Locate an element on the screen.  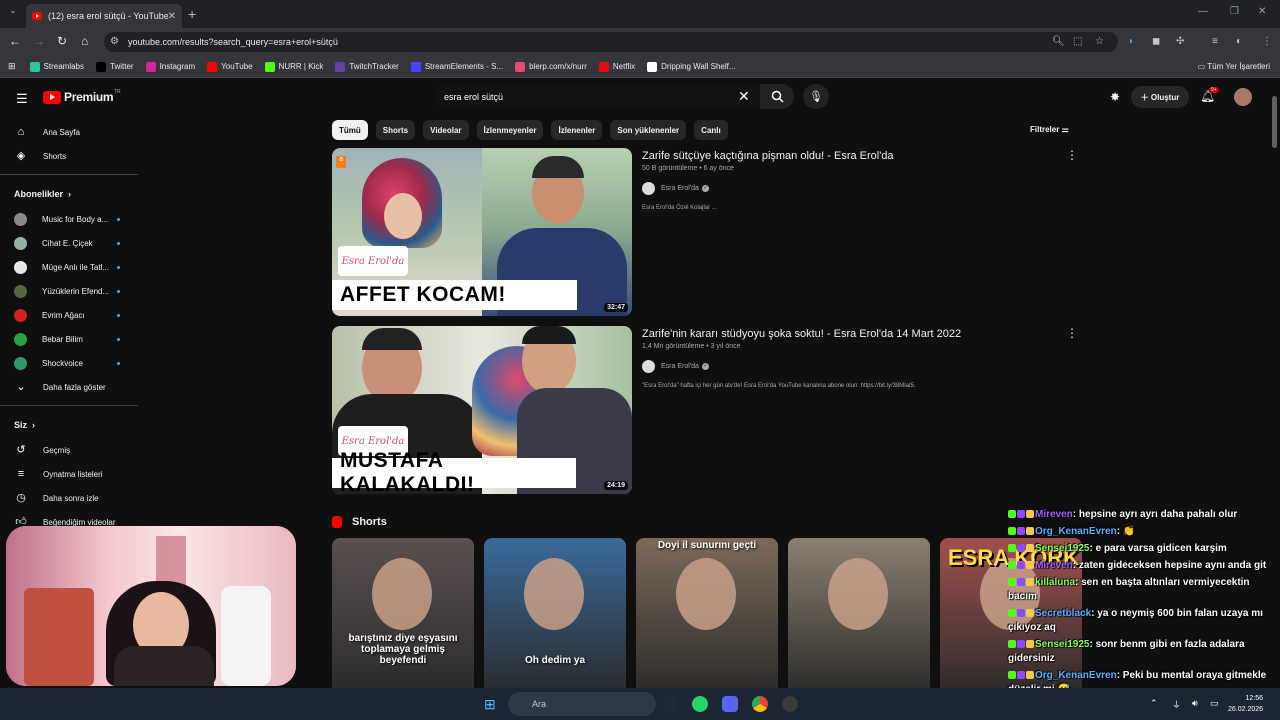
whatsapp-icon is located at coordinates (700, 704).